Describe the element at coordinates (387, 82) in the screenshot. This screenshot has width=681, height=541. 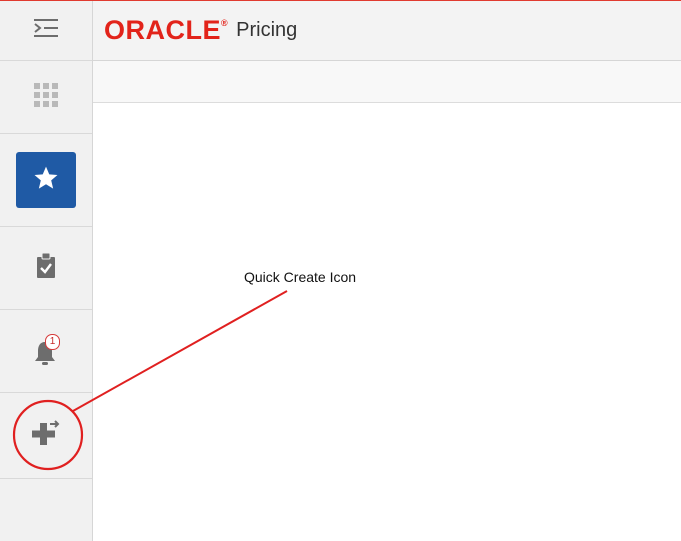
I see `sub-header-bar` at that location.